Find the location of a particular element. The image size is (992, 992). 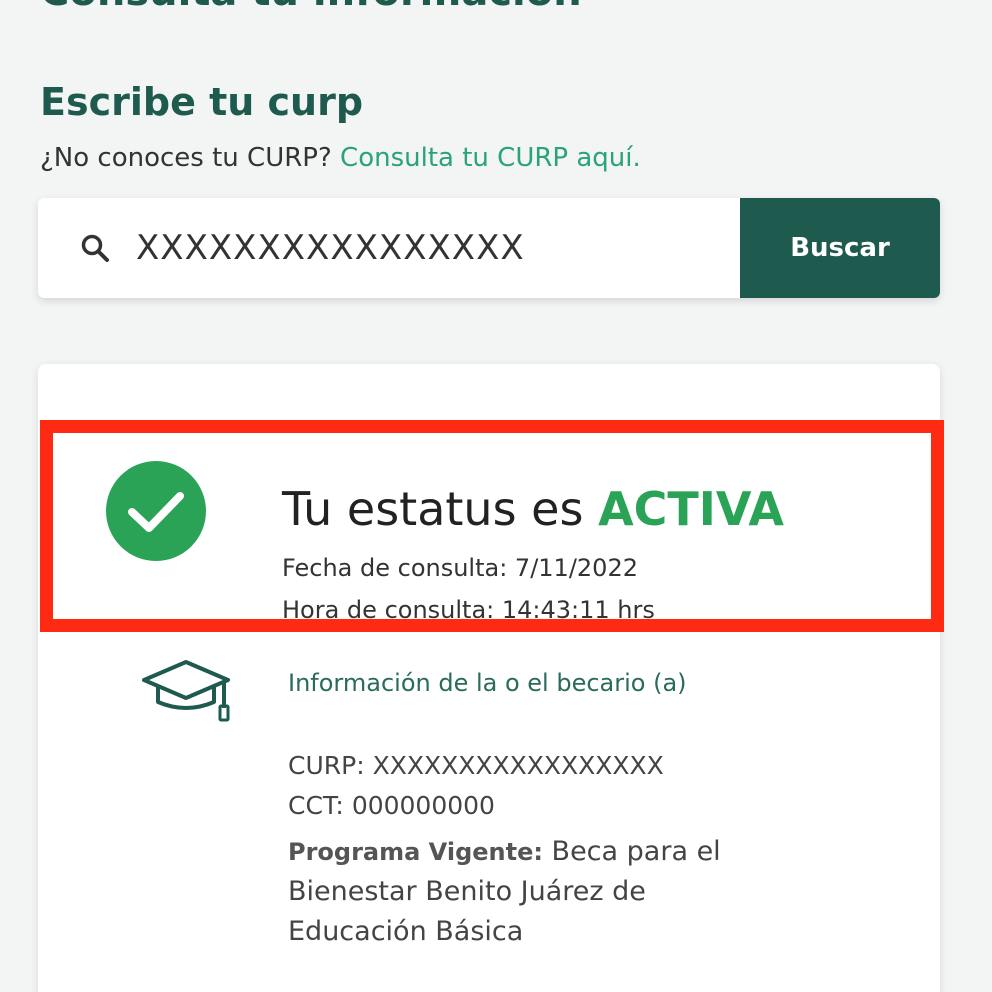

status-title: Tu estatus es ACTIVA is located at coordinates (533, 509).